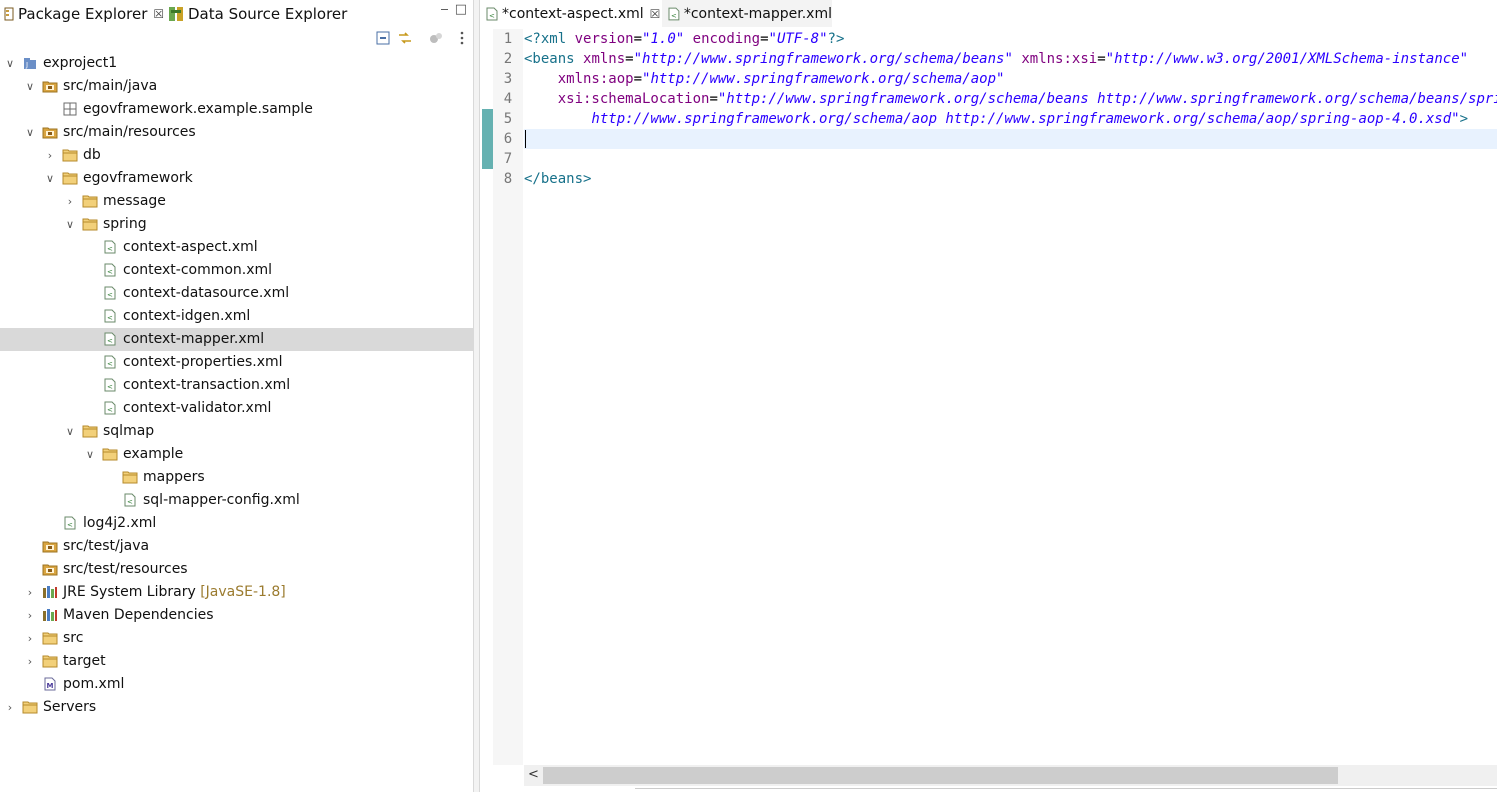 The width and height of the screenshot is (1497, 792). What do you see at coordinates (236, 454) in the screenshot?
I see `tree-item: ∨ example` at bounding box center [236, 454].